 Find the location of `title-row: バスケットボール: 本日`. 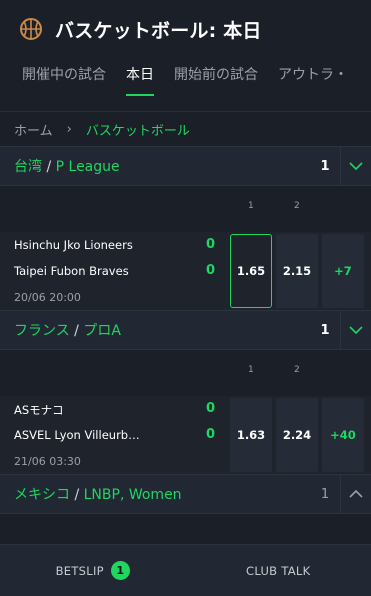

title-row: バスケットボール: 本日 is located at coordinates (185, 29).